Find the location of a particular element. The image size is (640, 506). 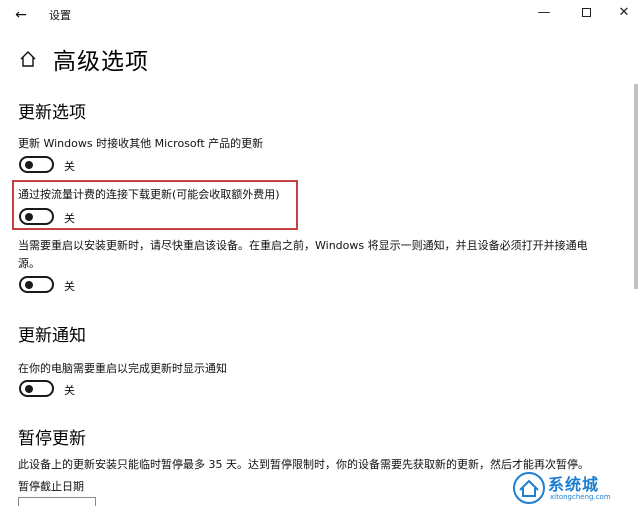

title-bar: ← 设置 — ✕ is located at coordinates (320, 15).